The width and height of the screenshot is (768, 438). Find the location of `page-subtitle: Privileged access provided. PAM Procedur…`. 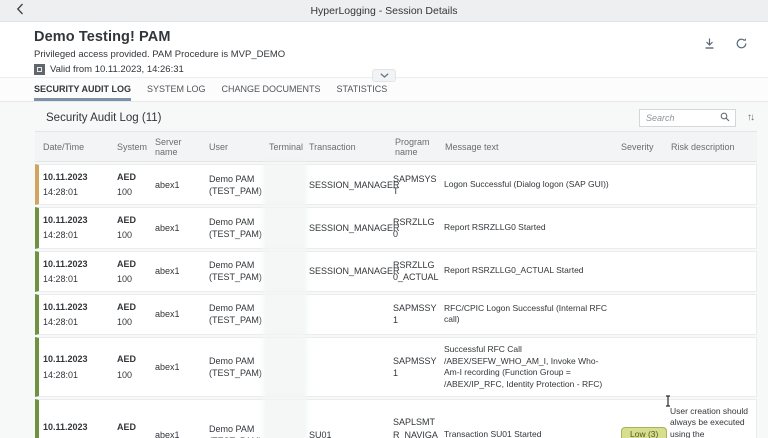

page-subtitle: Privileged access provided. PAM Procedur… is located at coordinates (160, 54).